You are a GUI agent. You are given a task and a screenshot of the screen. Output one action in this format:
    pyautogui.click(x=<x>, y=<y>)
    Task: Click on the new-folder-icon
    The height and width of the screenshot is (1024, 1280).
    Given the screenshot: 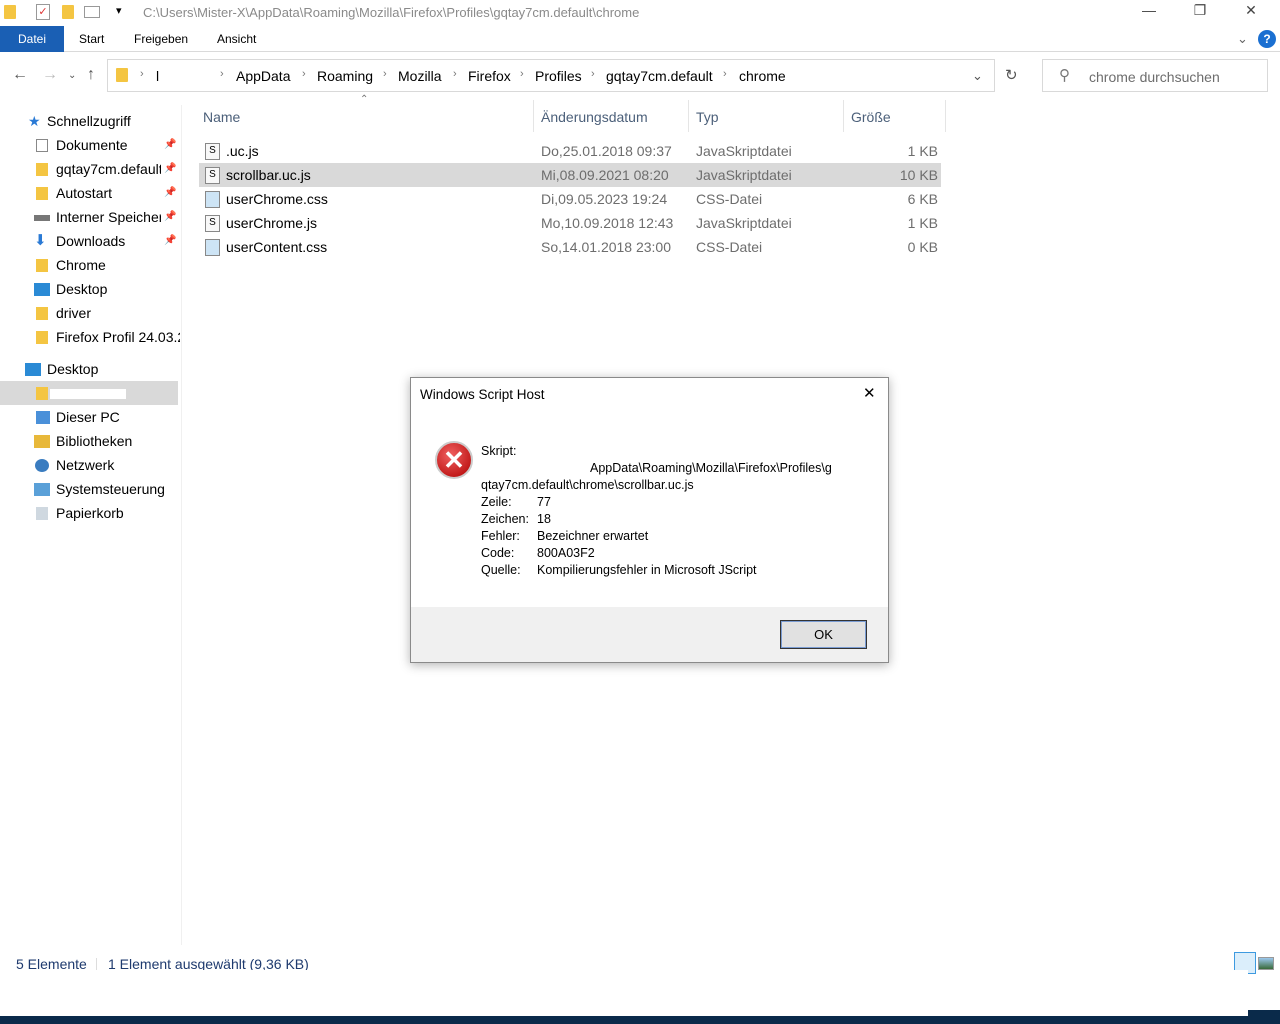 What is the action you would take?
    pyautogui.click(x=68, y=12)
    